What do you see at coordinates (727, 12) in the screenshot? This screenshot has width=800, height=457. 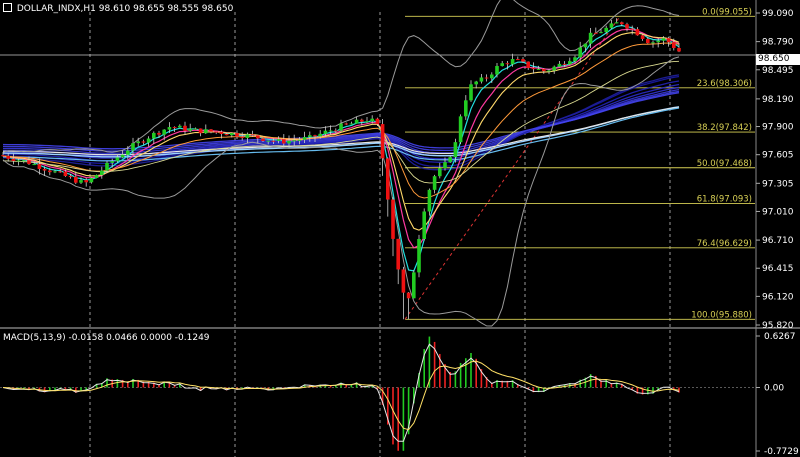 I see `fib-level-label: 0.0(99.055)` at bounding box center [727, 12].